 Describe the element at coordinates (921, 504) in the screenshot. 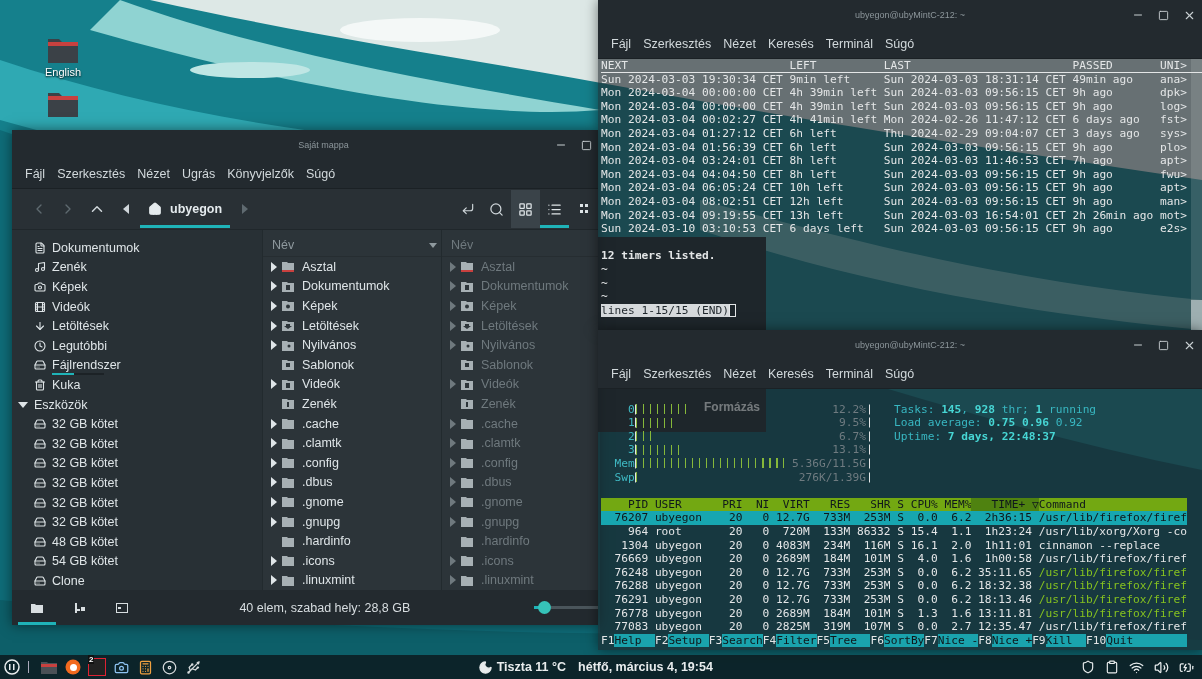

I see `column-header: CPU%` at that location.